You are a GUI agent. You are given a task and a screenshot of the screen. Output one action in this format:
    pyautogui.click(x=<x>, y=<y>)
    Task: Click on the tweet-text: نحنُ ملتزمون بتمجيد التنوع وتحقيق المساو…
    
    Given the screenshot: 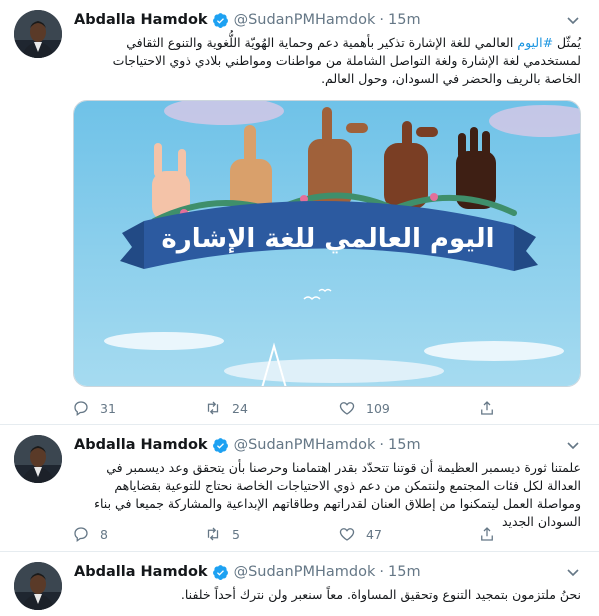 What is the action you would take?
    pyautogui.click(x=380, y=594)
    